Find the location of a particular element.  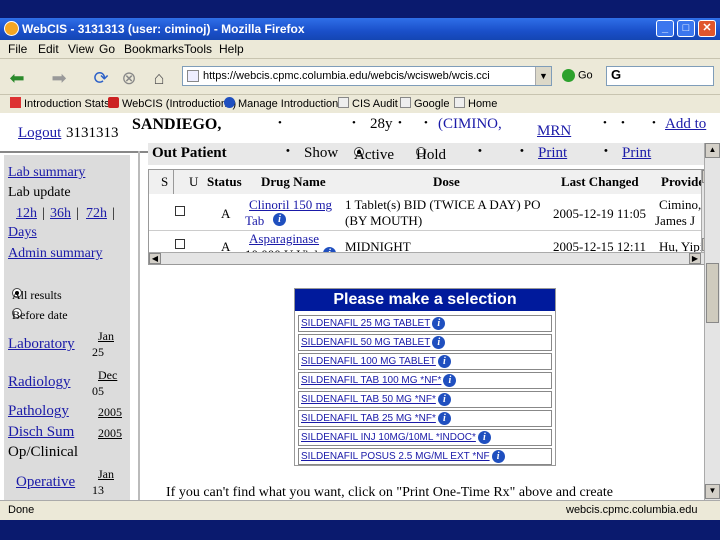

lab-72h-link: 72h is located at coordinates (96, 214).